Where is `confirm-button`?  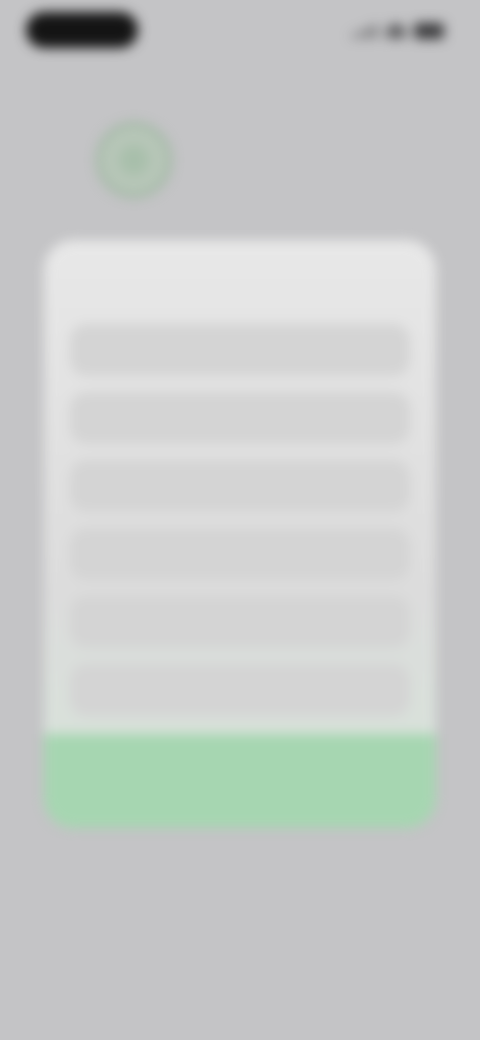
confirm-button is located at coordinates (240, 781).